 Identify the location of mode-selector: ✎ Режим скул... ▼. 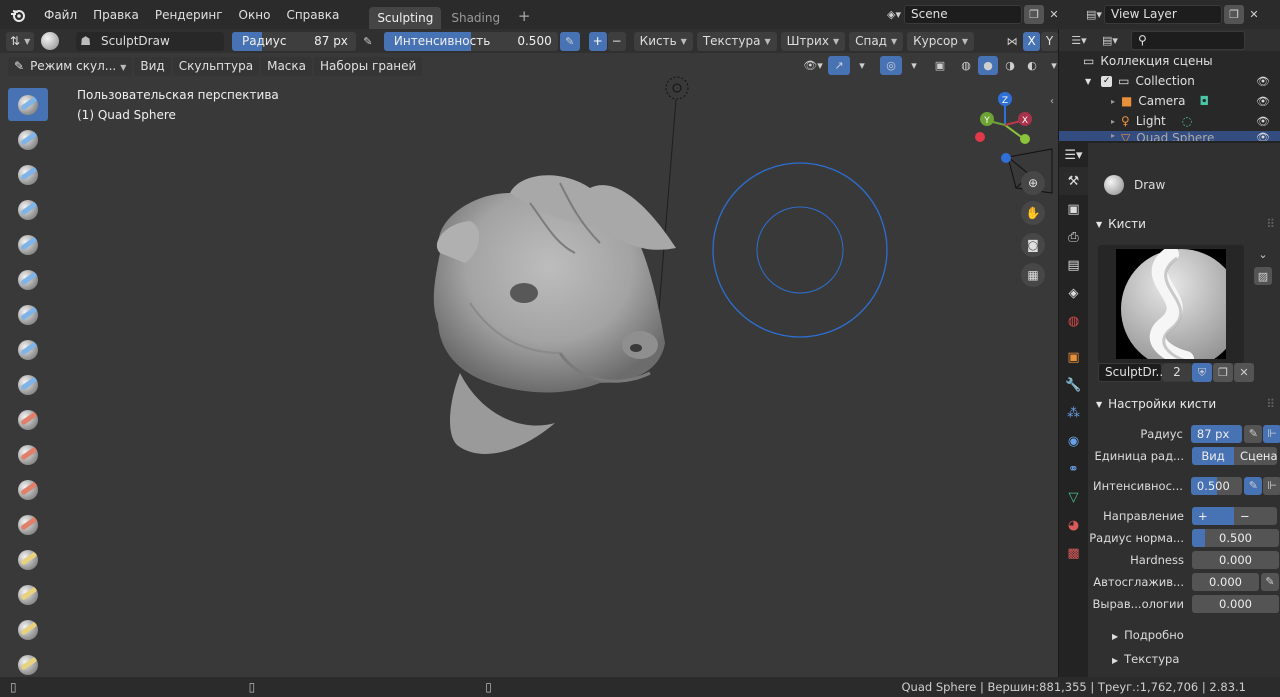
(70, 66).